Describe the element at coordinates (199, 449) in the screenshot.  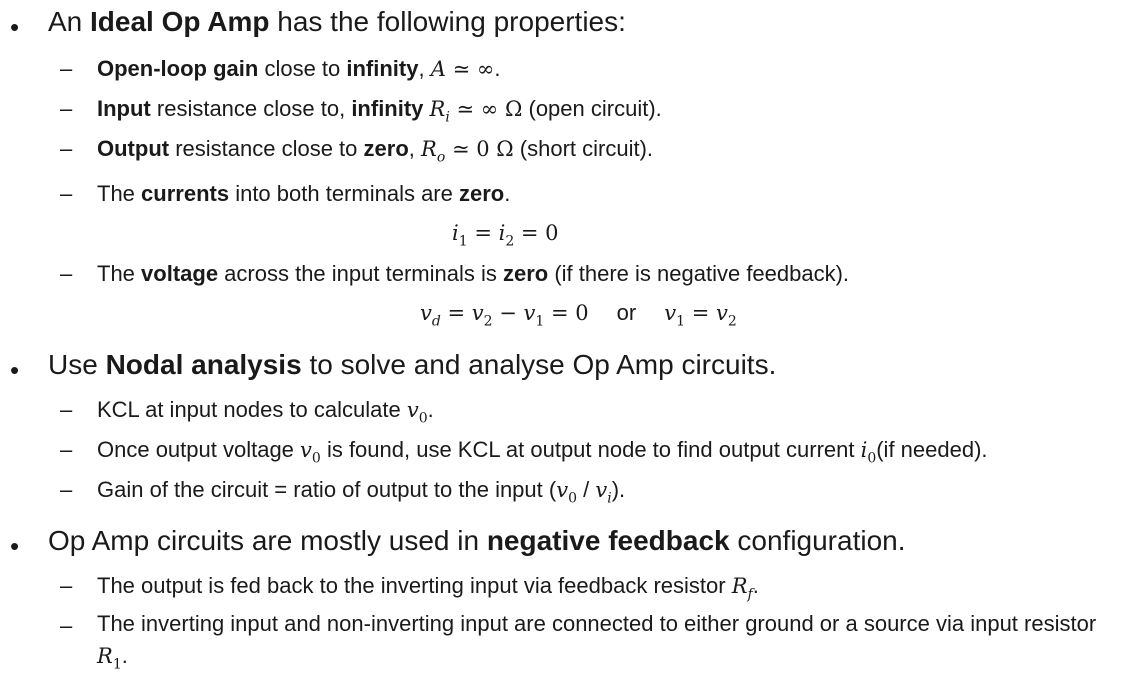
I see `text: Once output voltage` at that location.